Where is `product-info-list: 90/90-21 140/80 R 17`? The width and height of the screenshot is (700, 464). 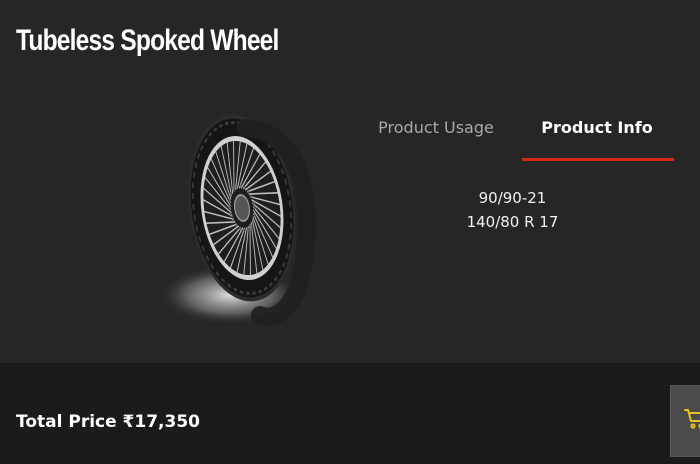 product-info-list: 90/90-21 140/80 R 17 is located at coordinates (512, 210).